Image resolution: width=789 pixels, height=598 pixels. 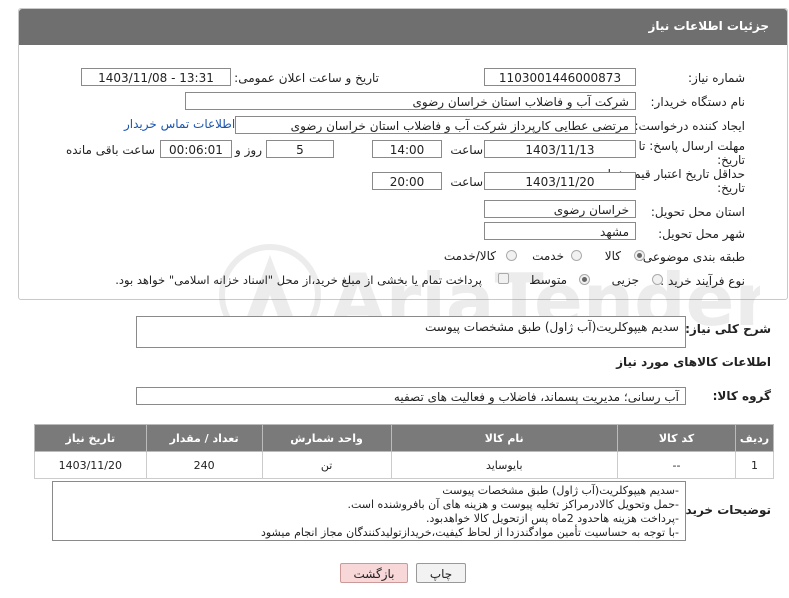 I want to click on cell-qty: 240, so click(x=204, y=465).